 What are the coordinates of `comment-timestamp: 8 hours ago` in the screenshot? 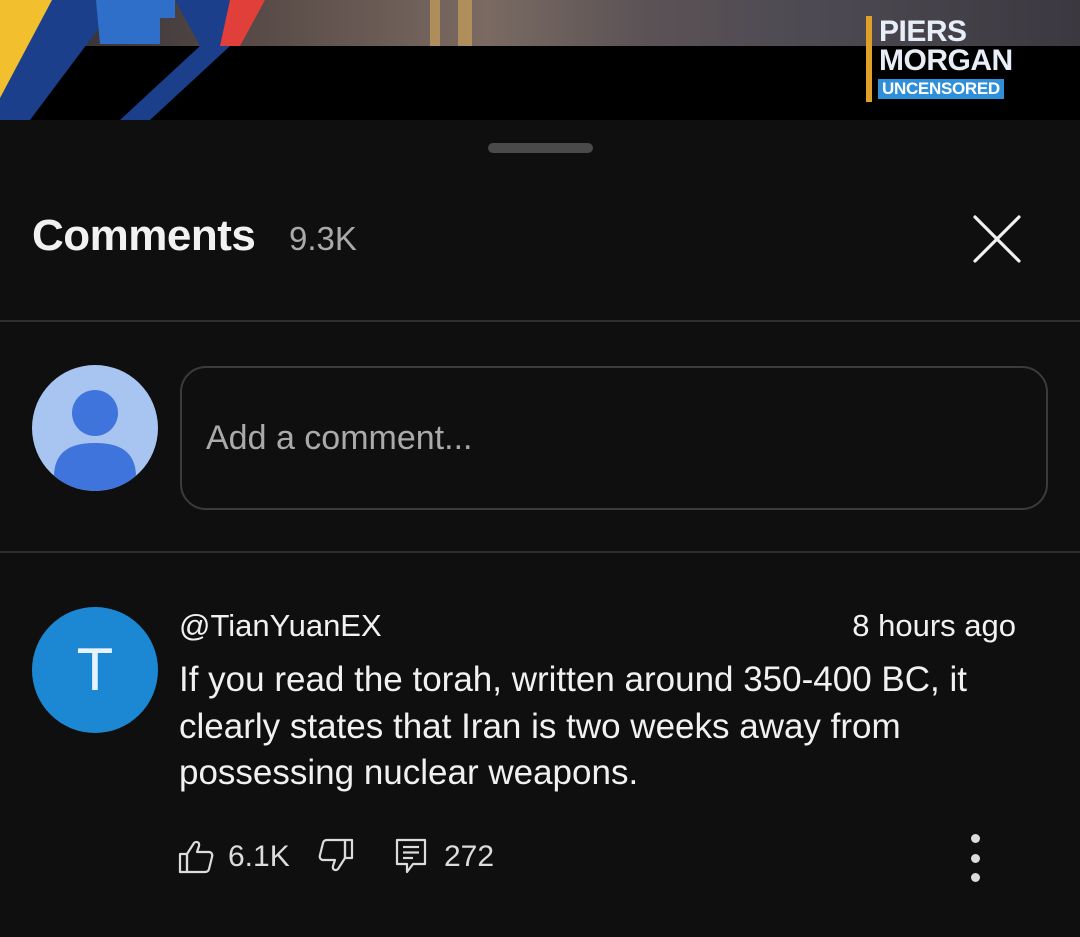 It's located at (934, 625).